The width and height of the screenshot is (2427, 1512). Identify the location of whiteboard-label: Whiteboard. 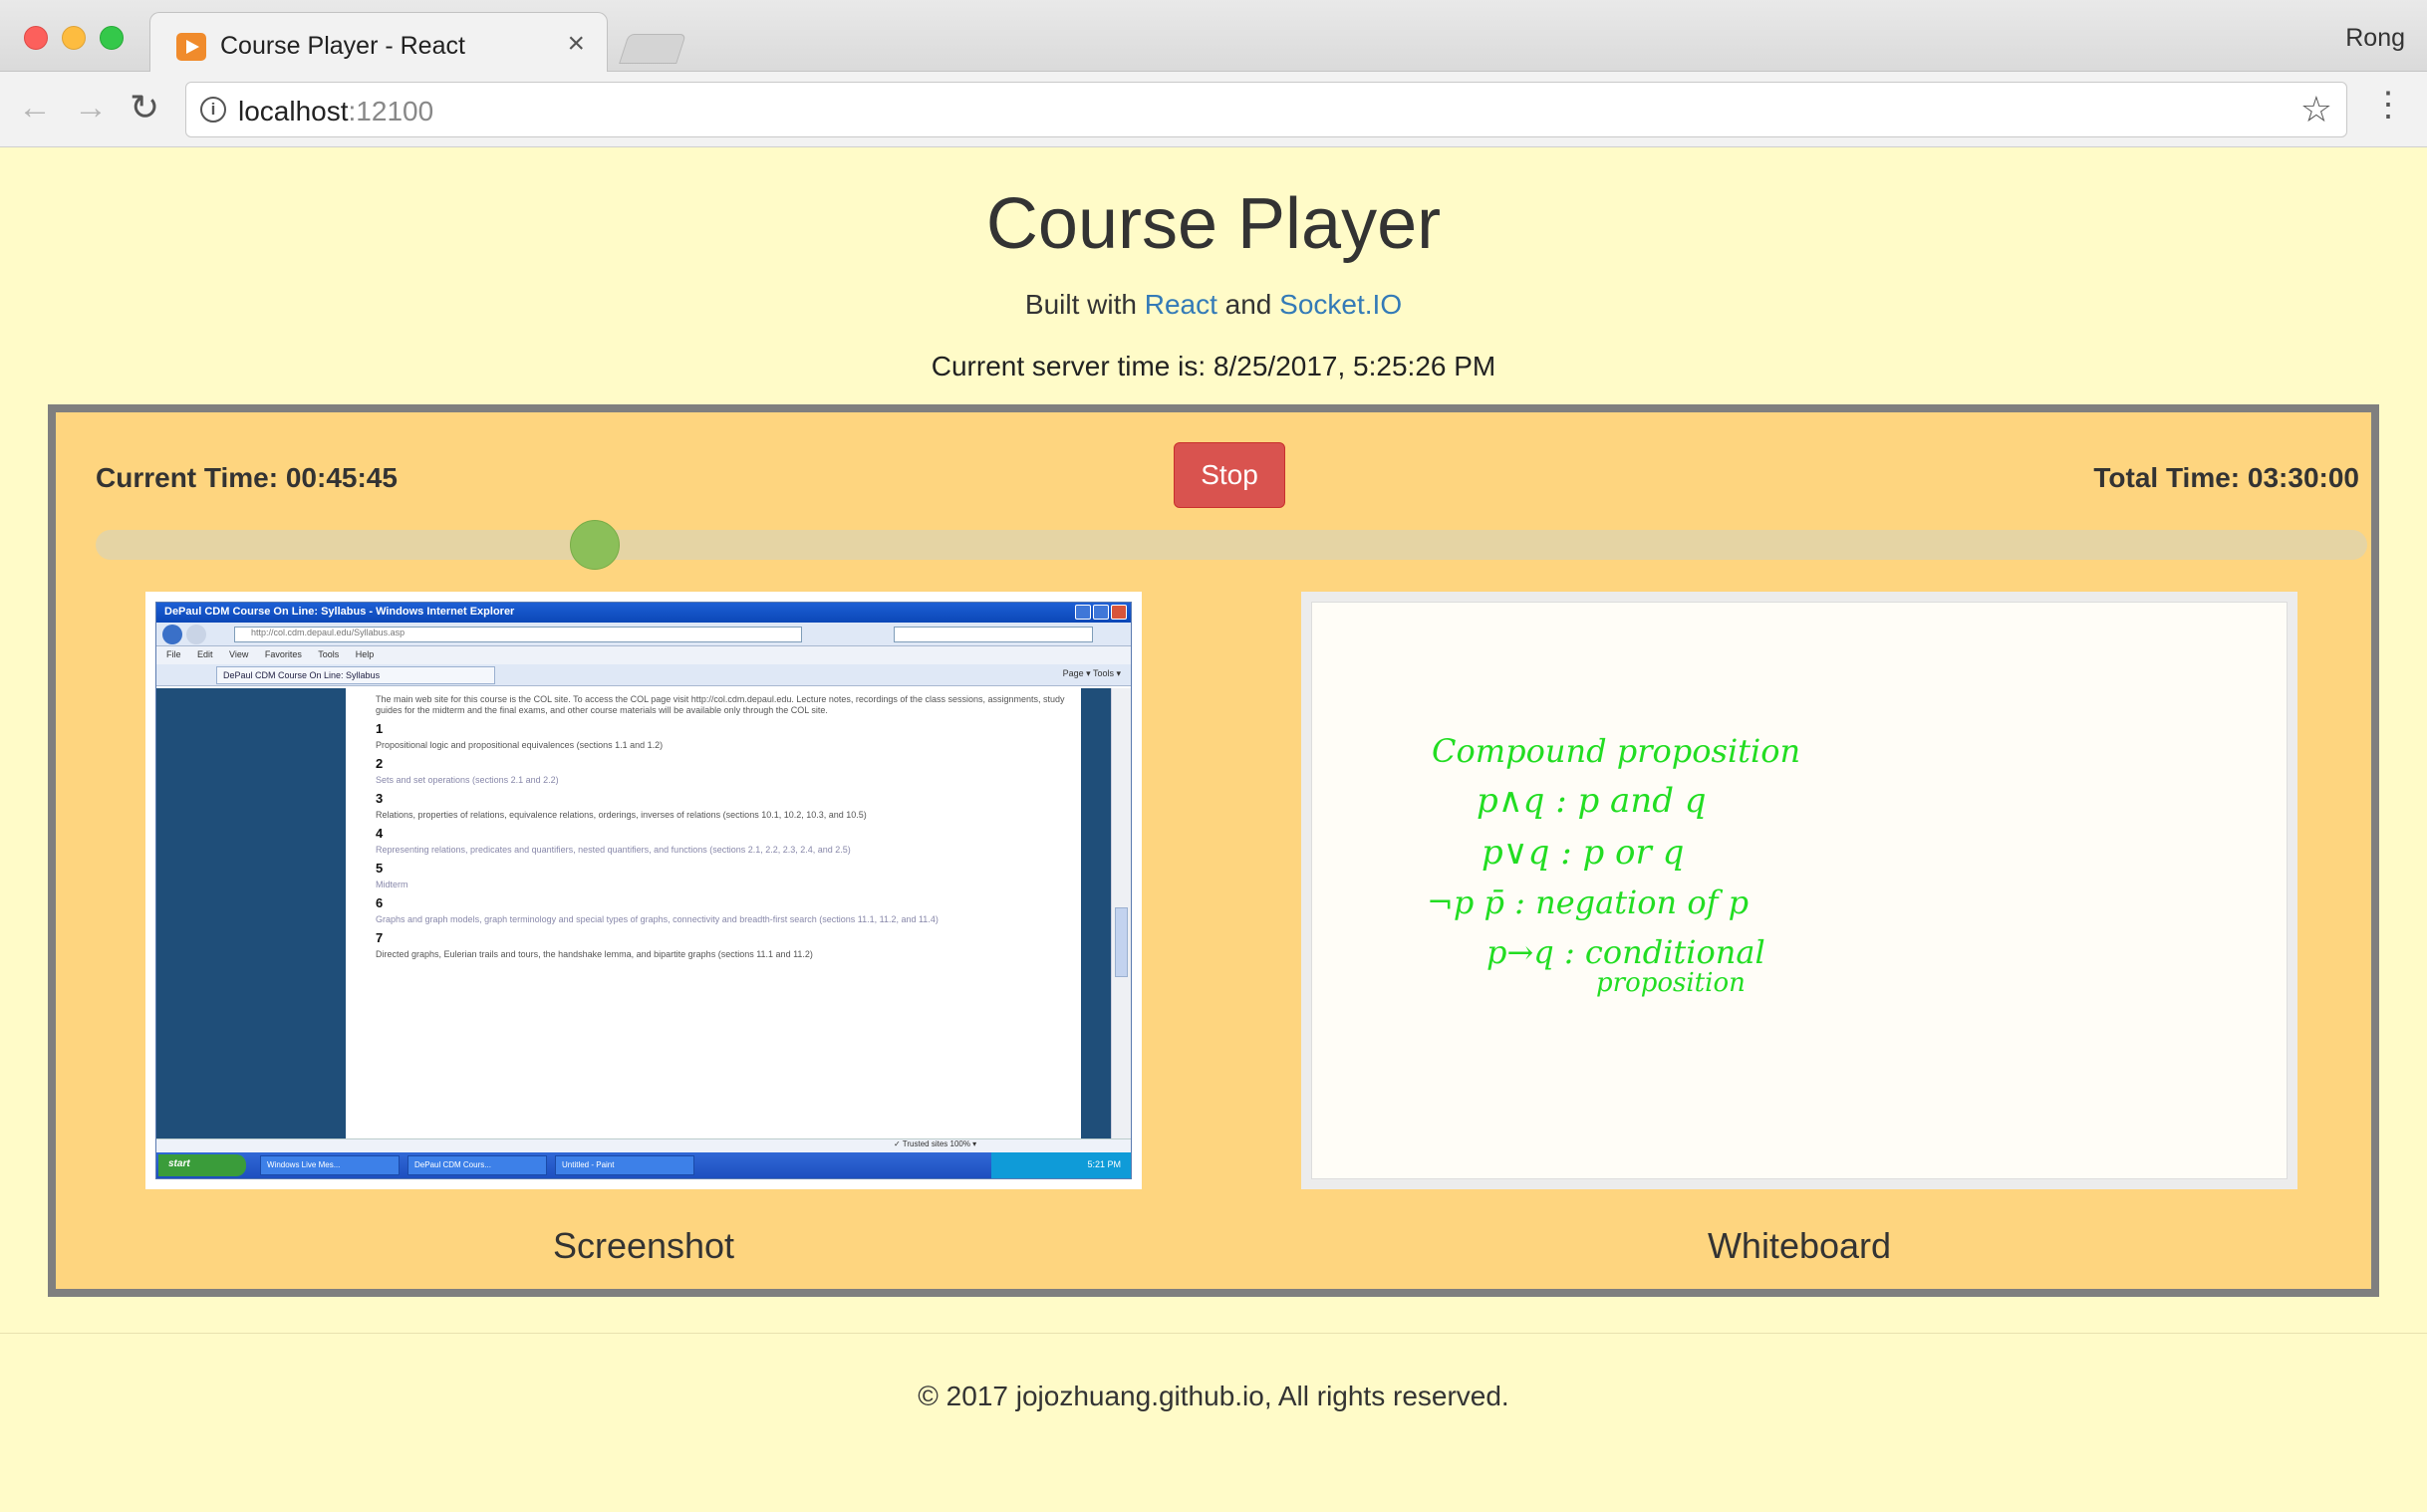
(1799, 1245).